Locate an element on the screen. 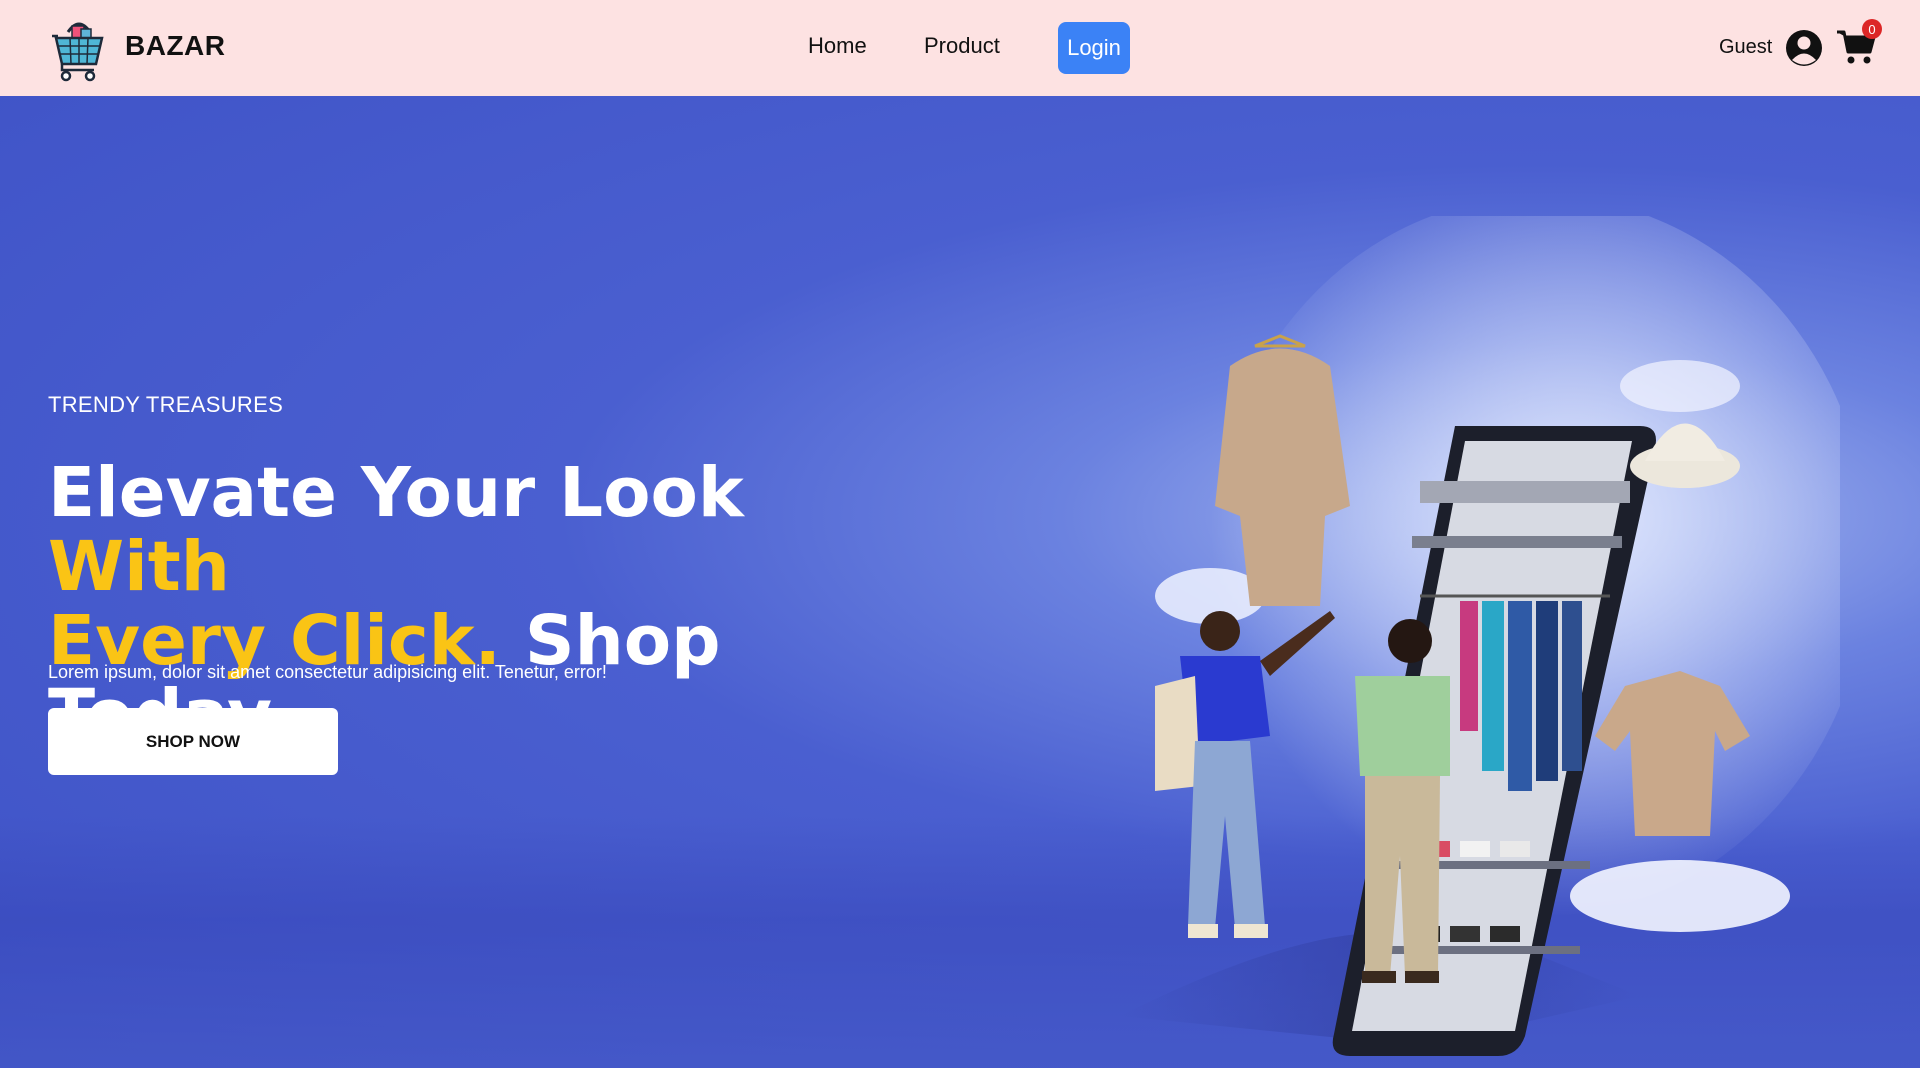 The image size is (1920, 1080). headline-part-1: Elevate Your Look is located at coordinates (396, 493).